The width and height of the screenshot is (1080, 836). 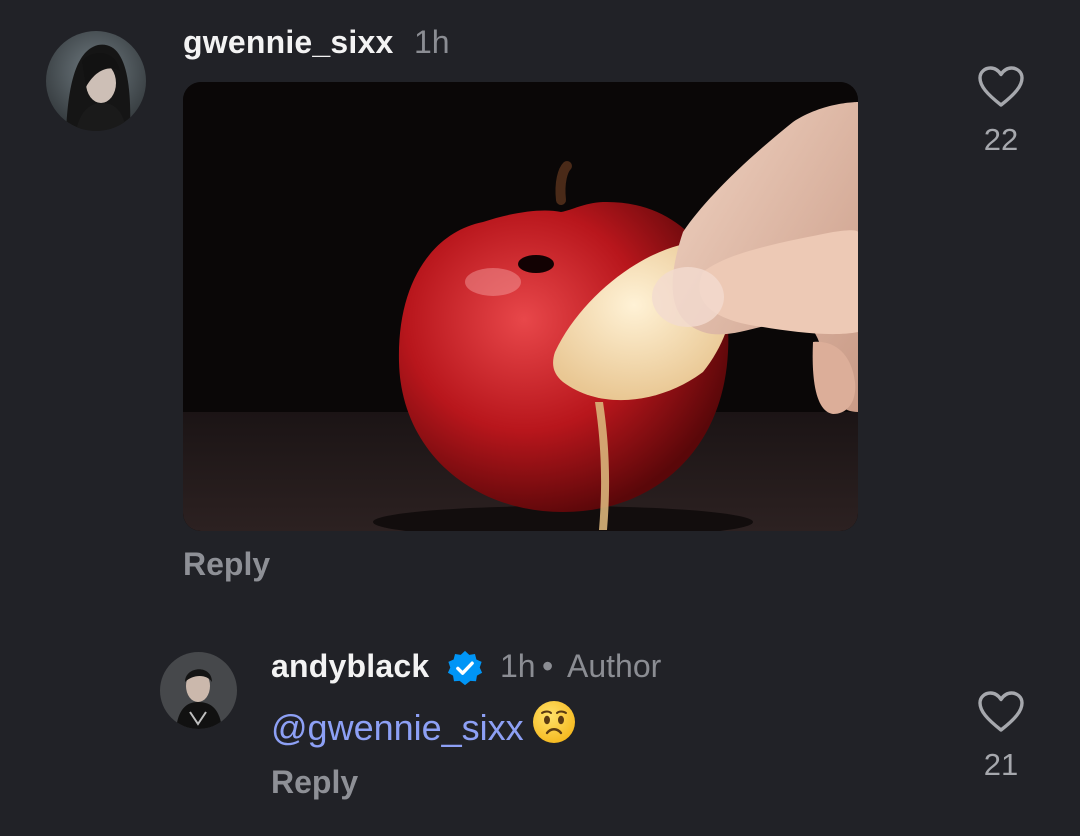 What do you see at coordinates (554, 726) in the screenshot?
I see `worried-face-emoji` at bounding box center [554, 726].